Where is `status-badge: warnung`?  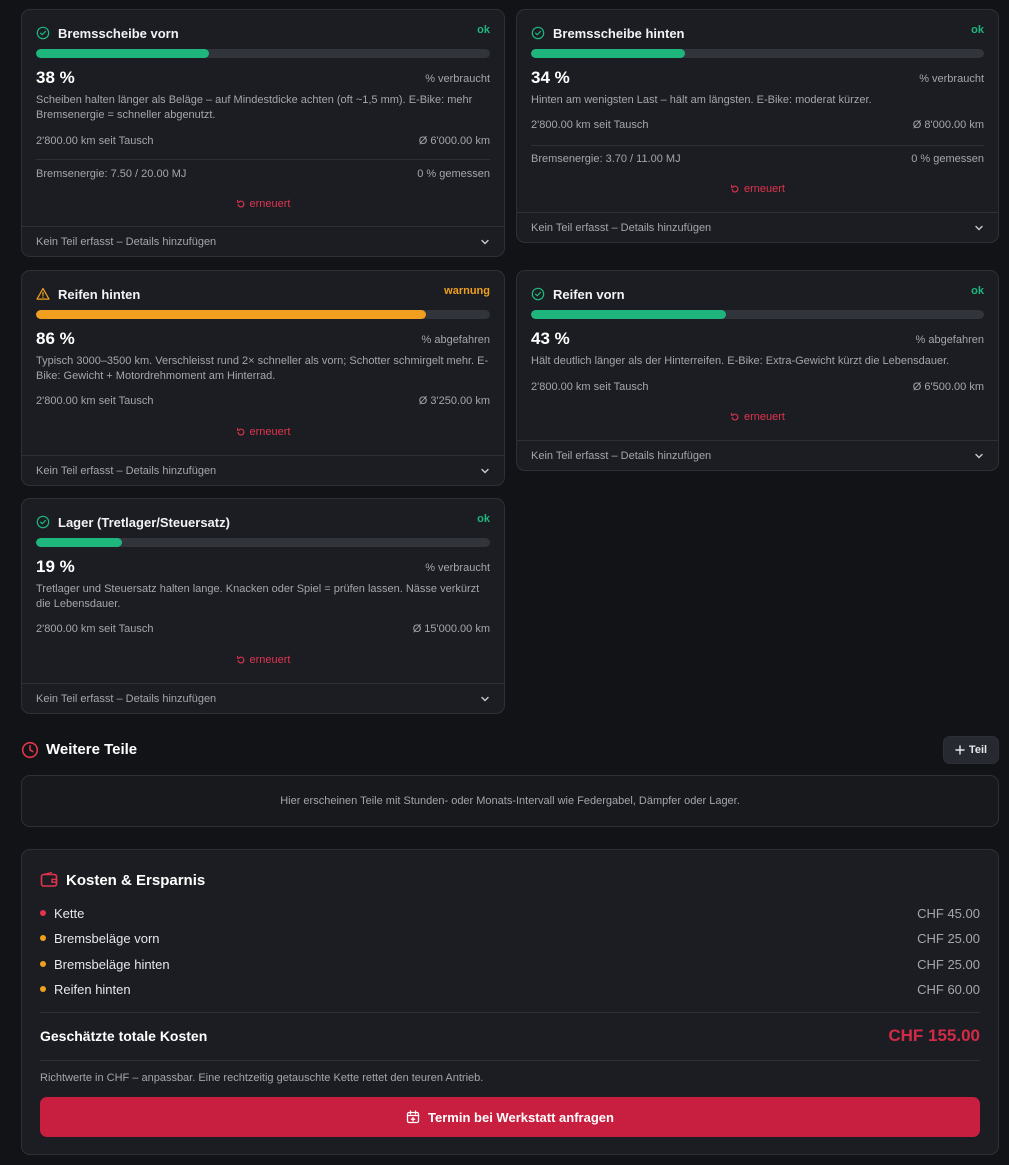 status-badge: warnung is located at coordinates (467, 291).